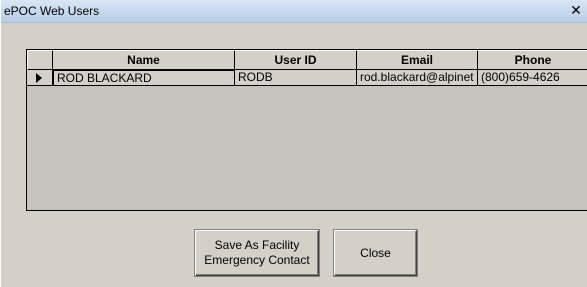 Image resolution: width=587 pixels, height=287 pixels. What do you see at coordinates (294, 11) in the screenshot?
I see `title-bar: ePOC Web Users ✕` at bounding box center [294, 11].